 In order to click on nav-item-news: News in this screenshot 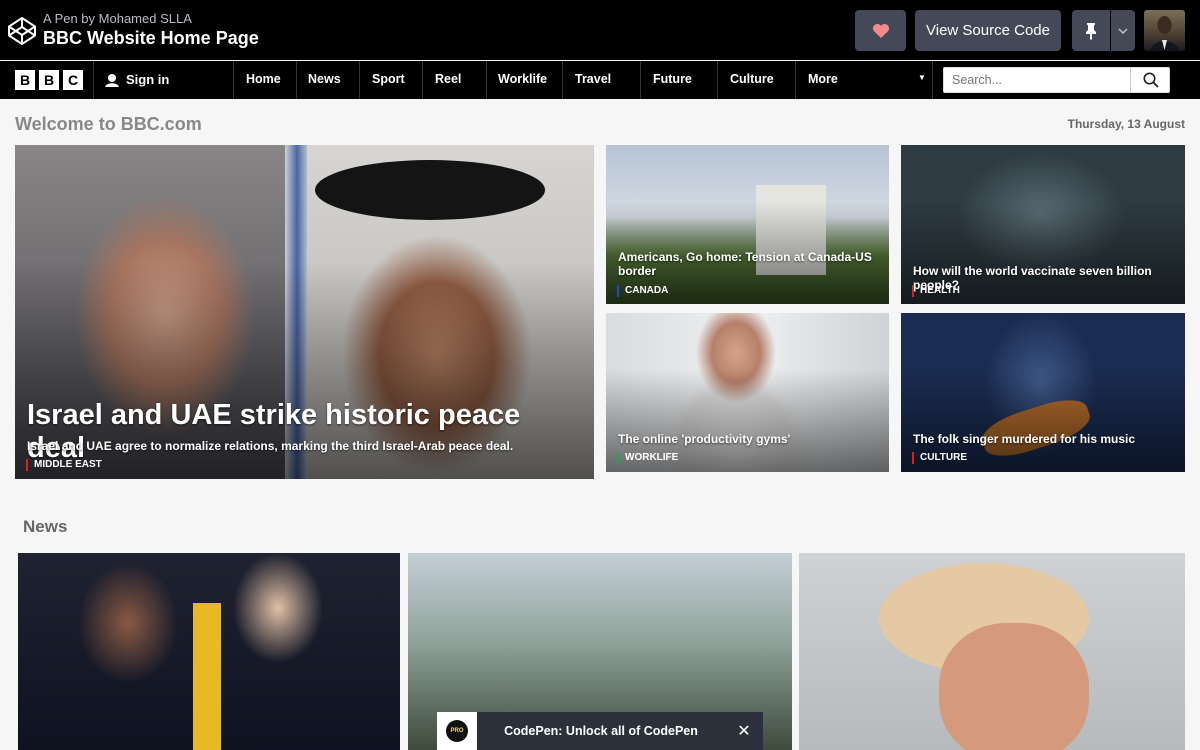, I will do `click(324, 79)`.